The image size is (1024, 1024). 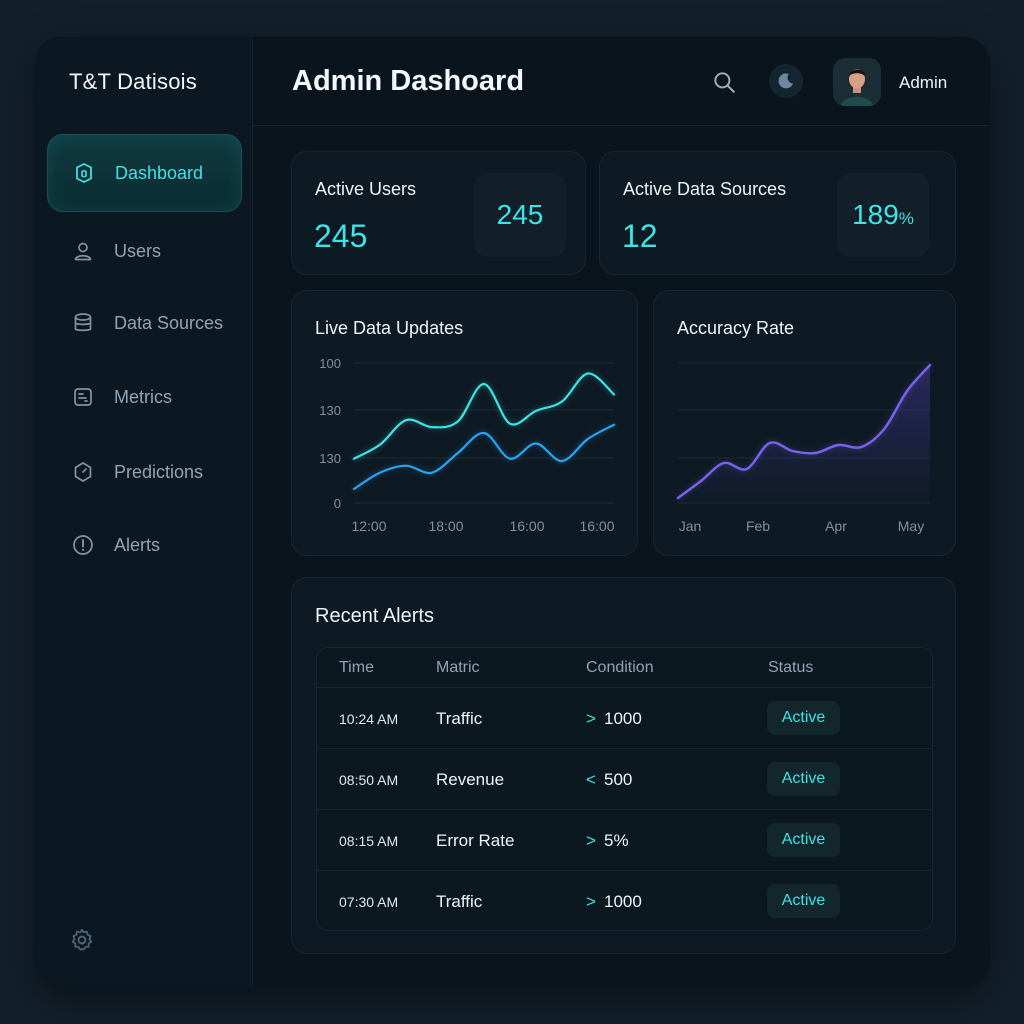 What do you see at coordinates (923, 83) in the screenshot?
I see `user-name: Admin` at bounding box center [923, 83].